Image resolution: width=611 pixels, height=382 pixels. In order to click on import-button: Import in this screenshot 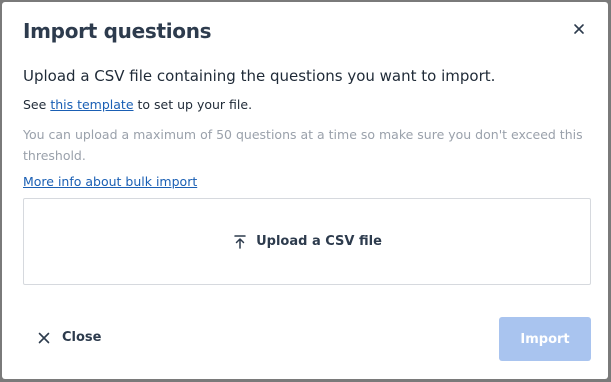, I will do `click(545, 339)`.